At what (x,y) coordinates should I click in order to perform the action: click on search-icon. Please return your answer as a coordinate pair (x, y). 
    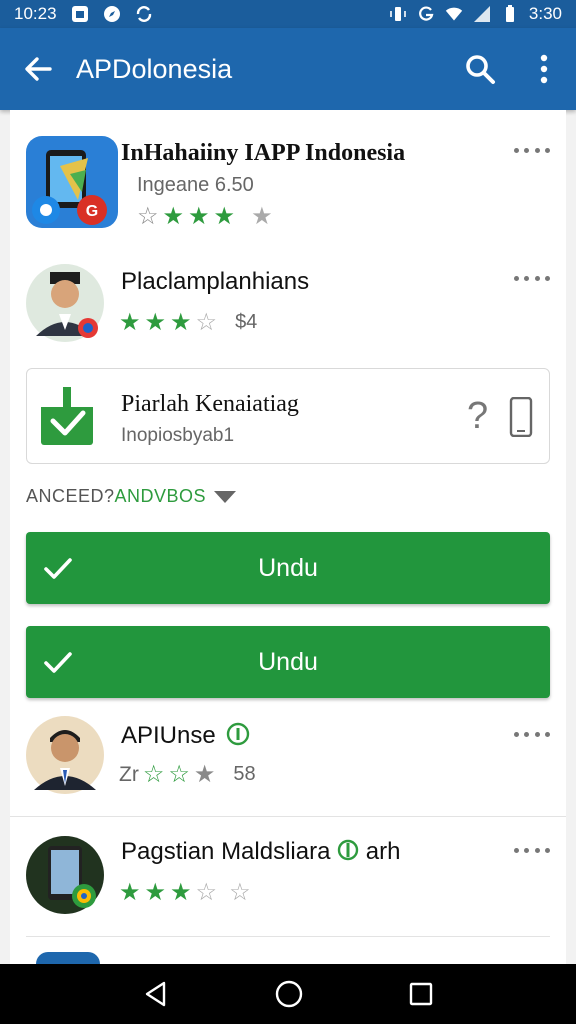
    Looking at the image, I should click on (480, 69).